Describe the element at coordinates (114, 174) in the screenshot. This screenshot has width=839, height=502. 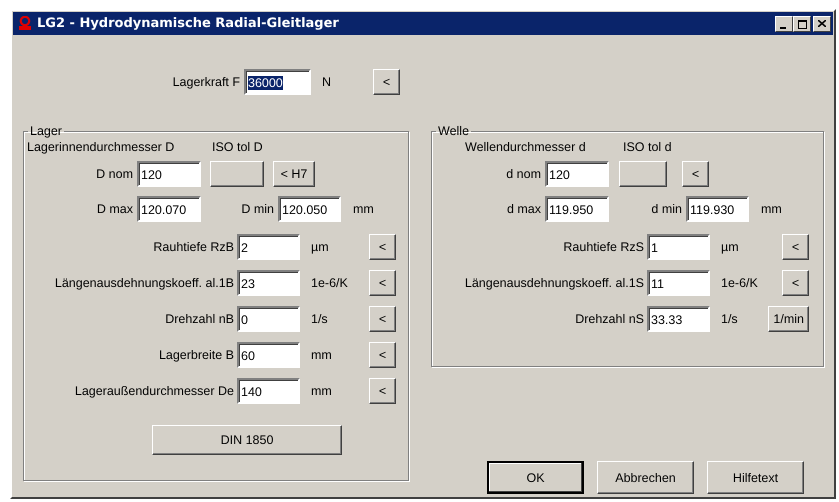
I see `field-label: D nom` at that location.